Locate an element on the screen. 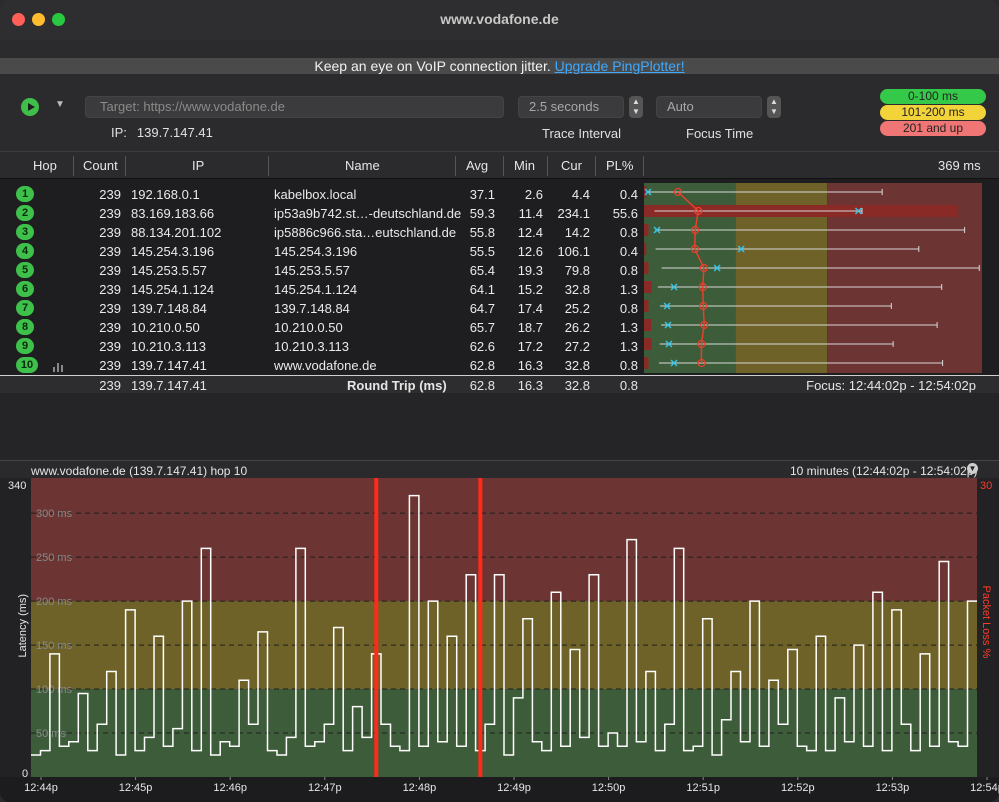  col-cur: Cur is located at coordinates (571, 165).